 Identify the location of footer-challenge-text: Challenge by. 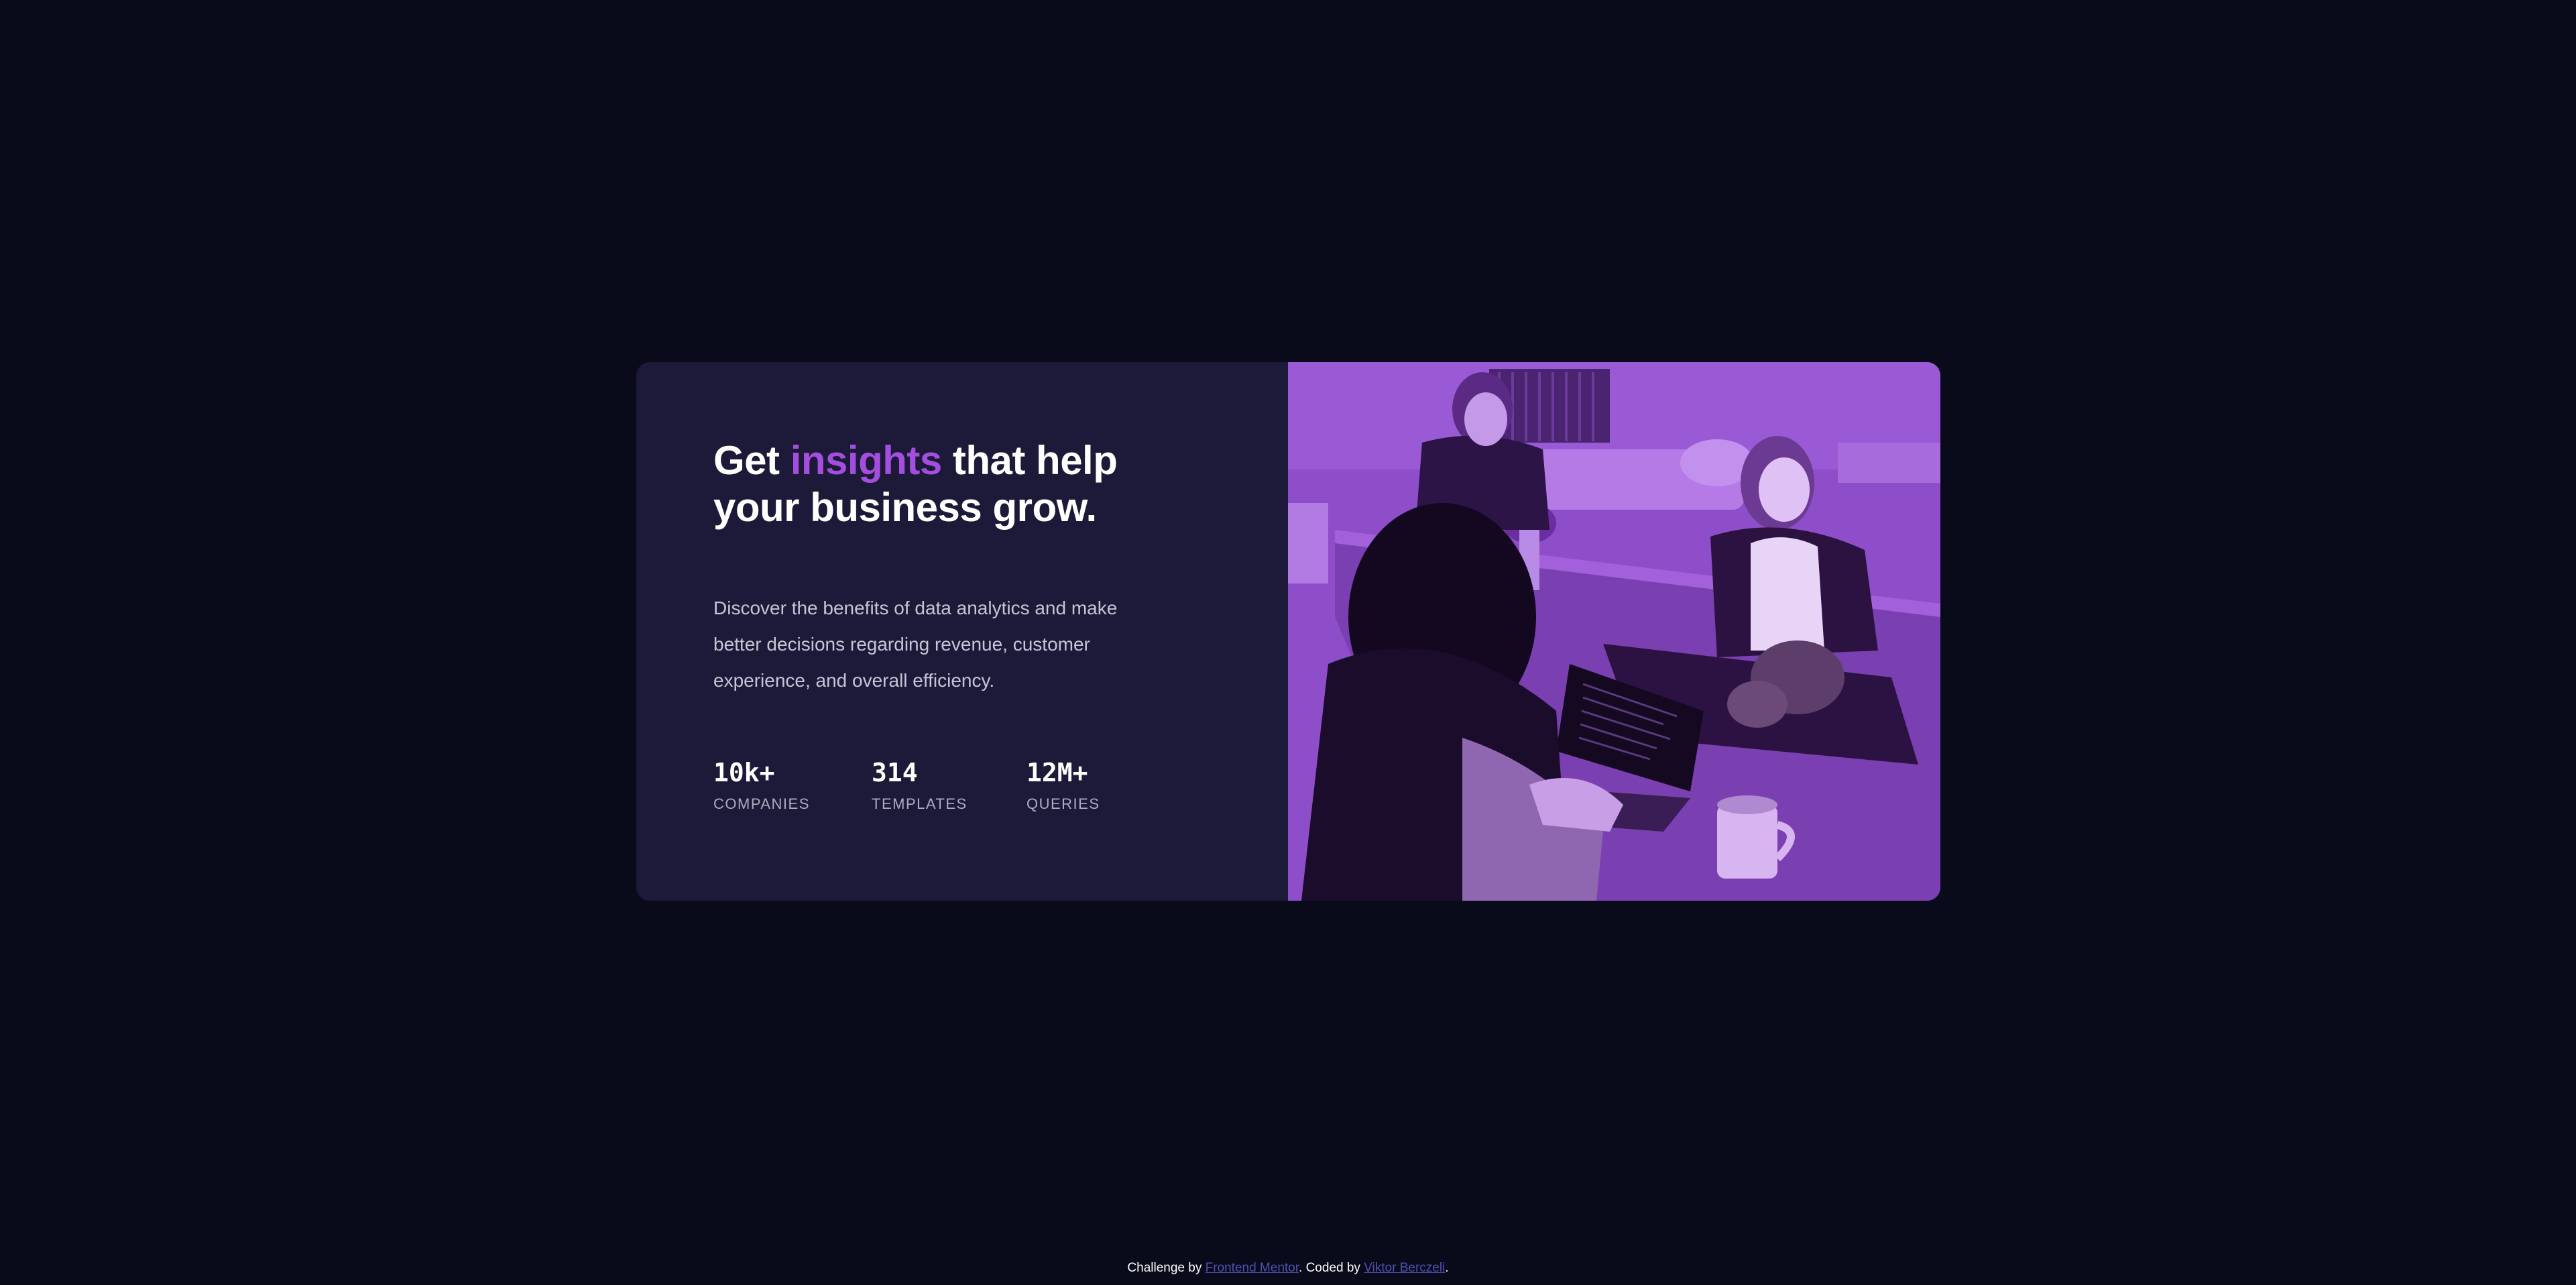
(1166, 1268).